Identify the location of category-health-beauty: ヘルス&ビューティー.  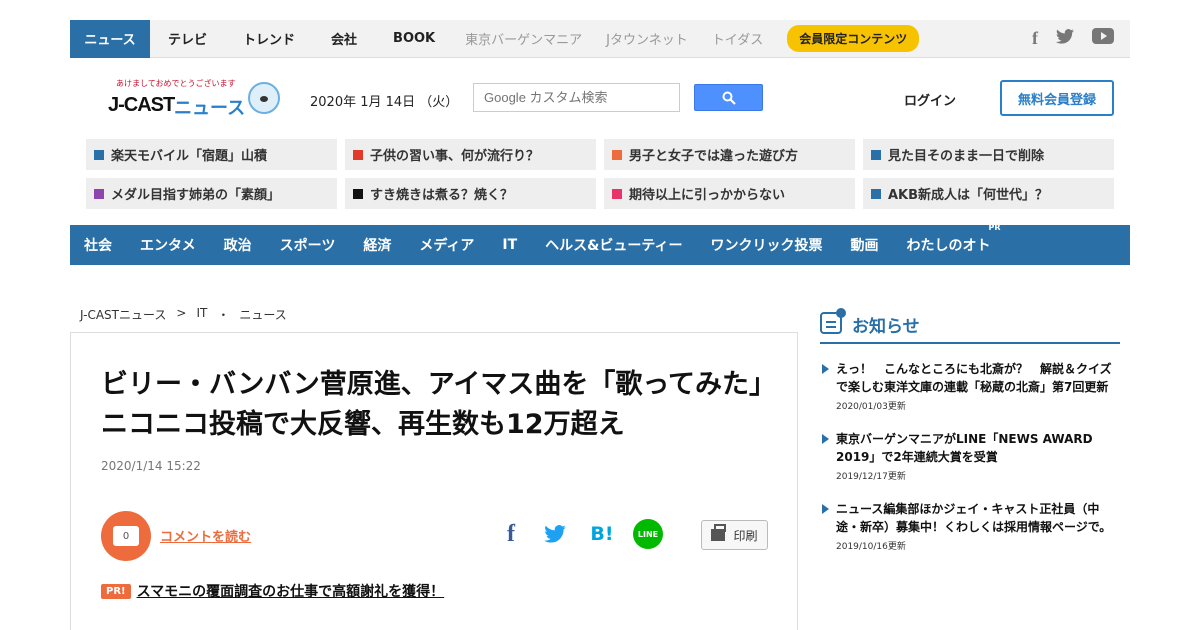
(613, 245).